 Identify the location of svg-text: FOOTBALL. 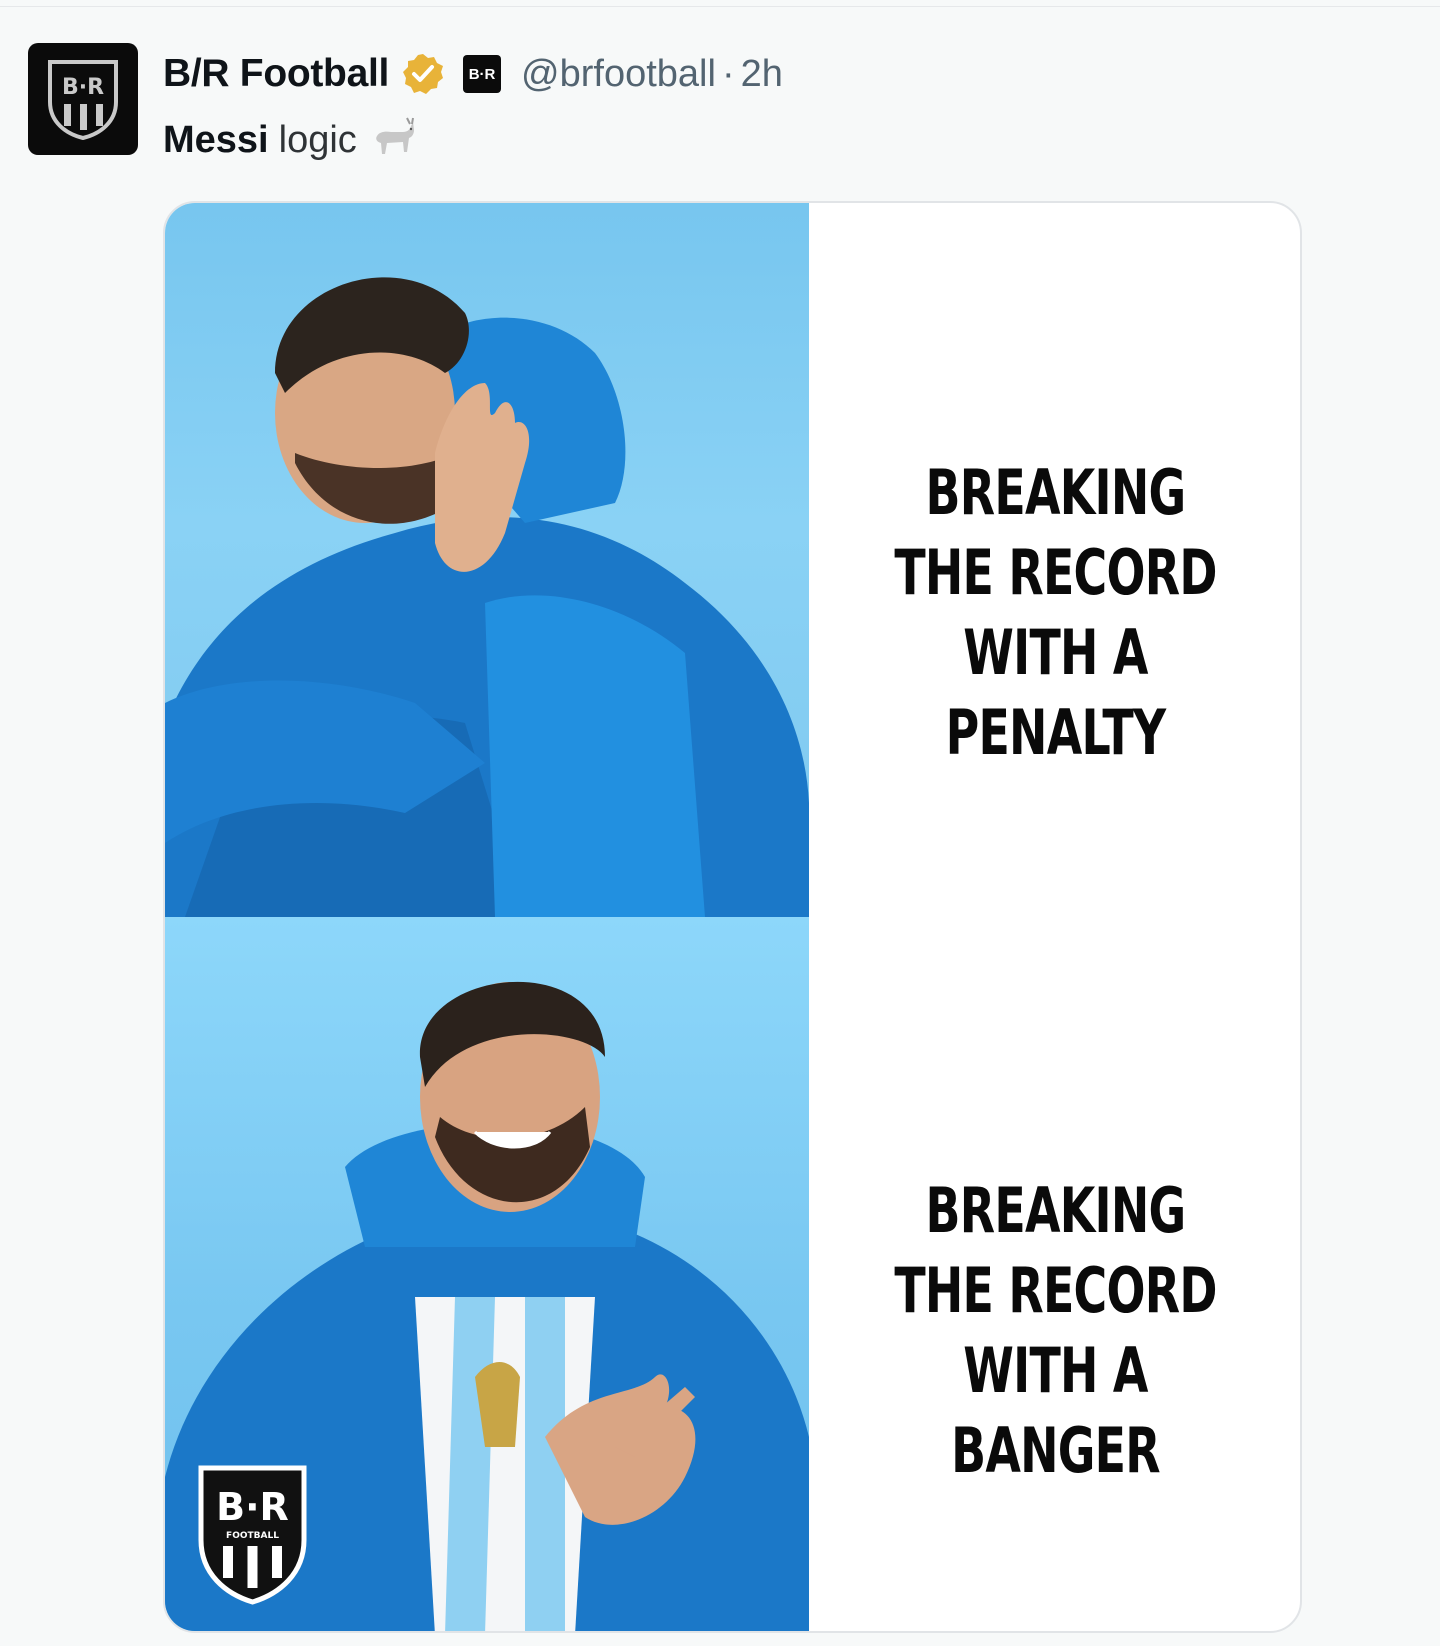
(252, 1536).